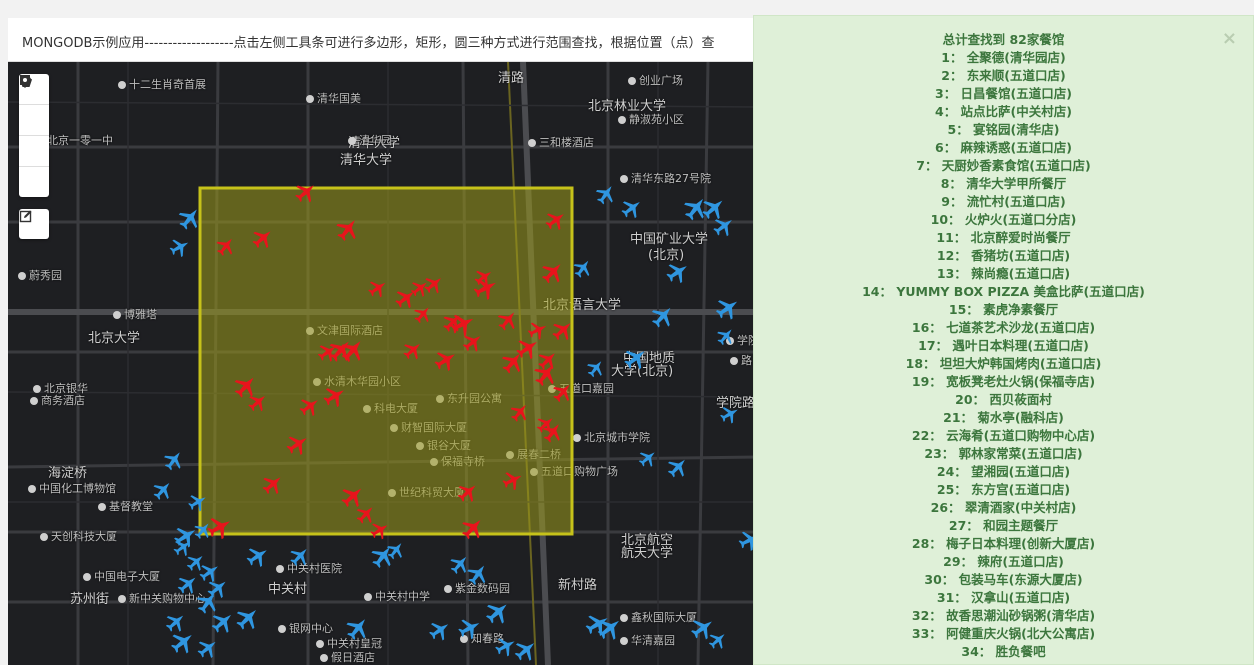 The image size is (1254, 665). Describe the element at coordinates (1003, 328) in the screenshot. I see `result-item: 16： 七道茶艺术沙龙(五道口店)` at that location.